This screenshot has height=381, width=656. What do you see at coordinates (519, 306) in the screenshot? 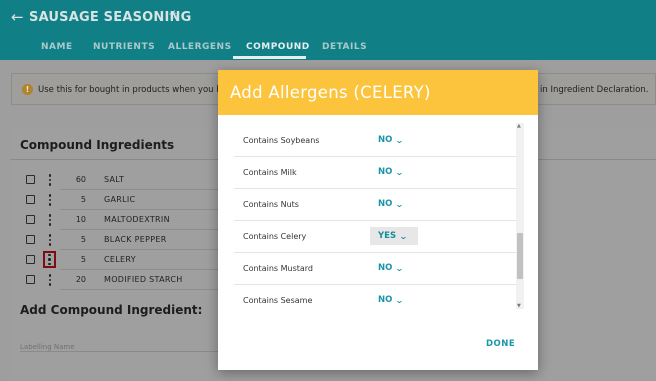
I see `scroll-down-arrow-icon: ▼` at bounding box center [519, 306].